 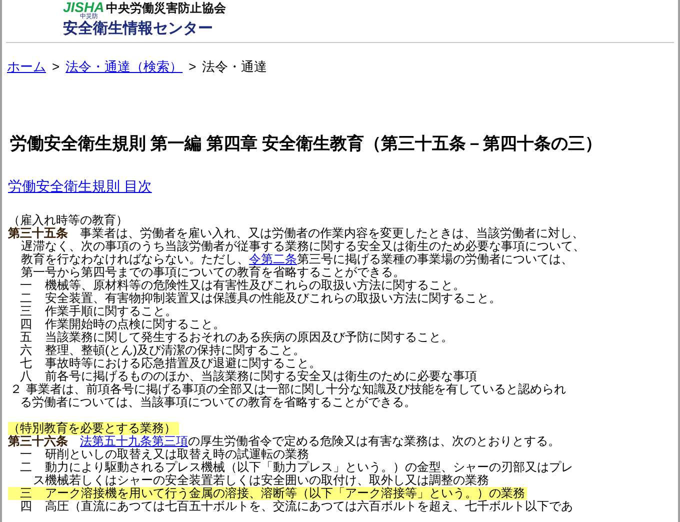 I want to click on article-text: 遅滞なく、次の事項のうち当該労働者が従事する業務に関する安全又は衛生のため必要な事項について、 教育を行なわなければならない。ただし、令第二条第三号に掲げる業種の事業場の労働者については、 第一号から第四号までの事項についての教育を省略することができる。, so click(x=303, y=259).